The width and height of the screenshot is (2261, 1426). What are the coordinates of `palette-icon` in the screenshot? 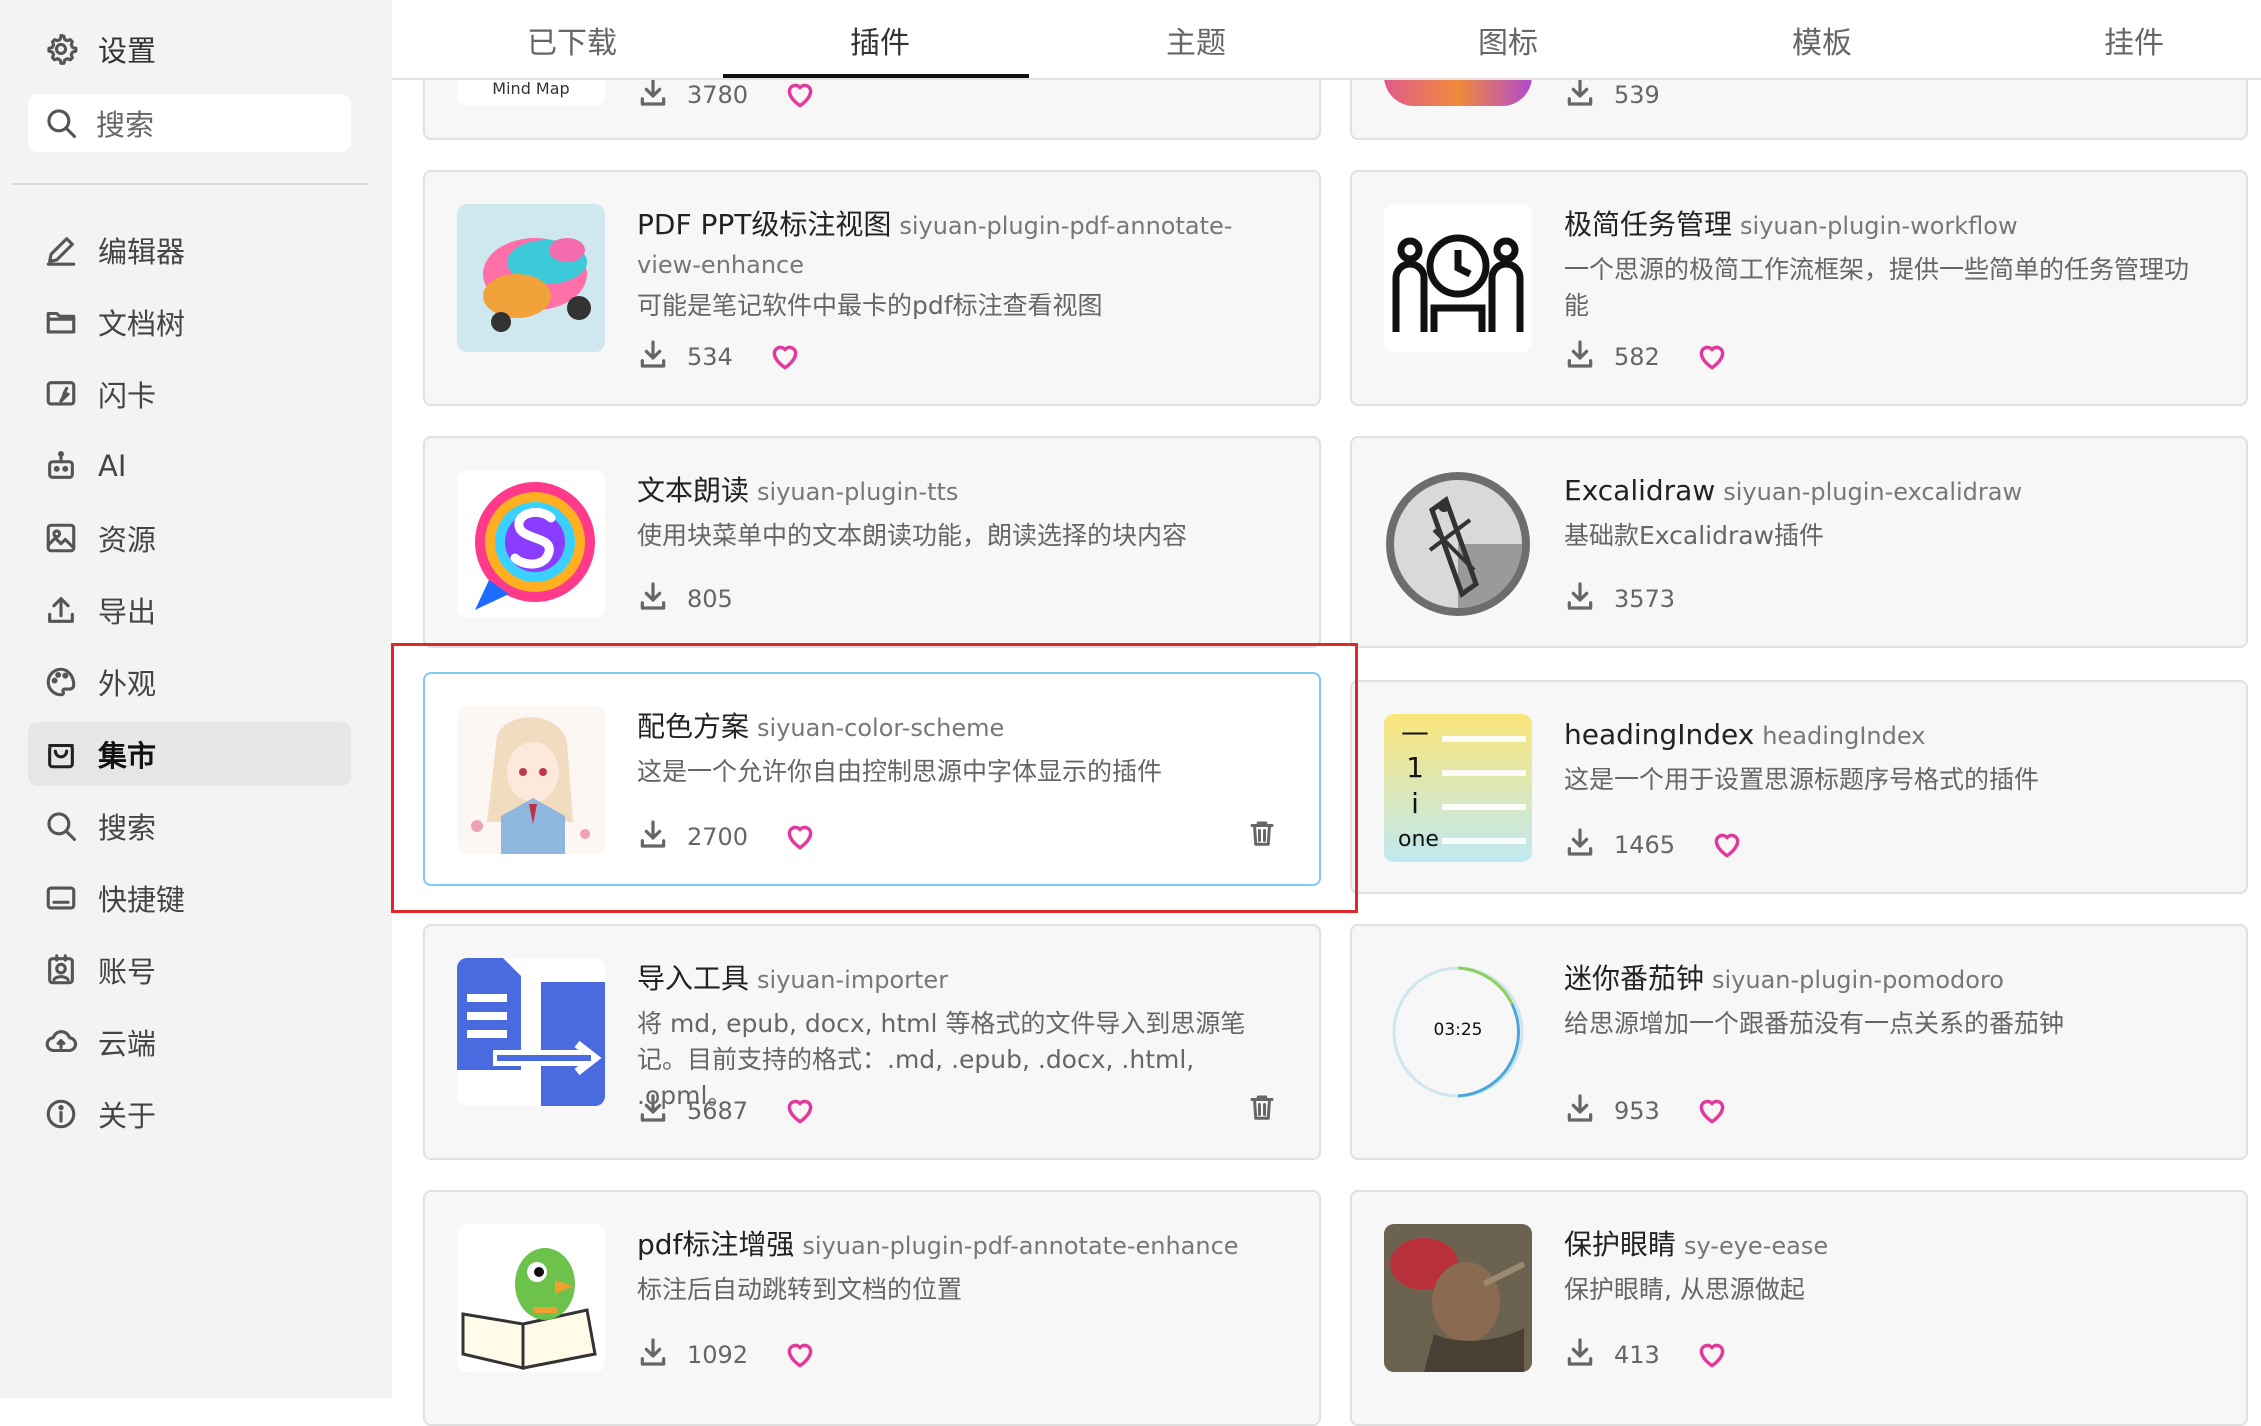 It's located at (61, 682).